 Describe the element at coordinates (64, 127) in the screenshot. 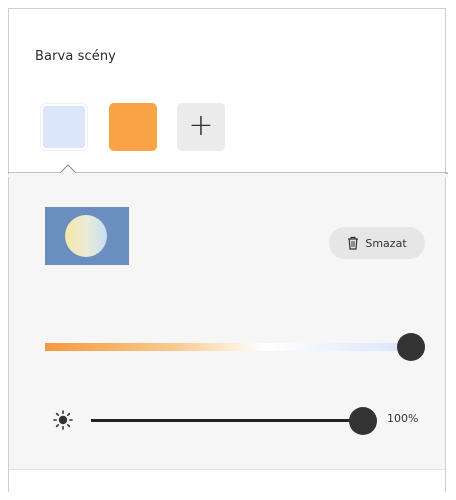

I see `swatch-light-blue` at that location.